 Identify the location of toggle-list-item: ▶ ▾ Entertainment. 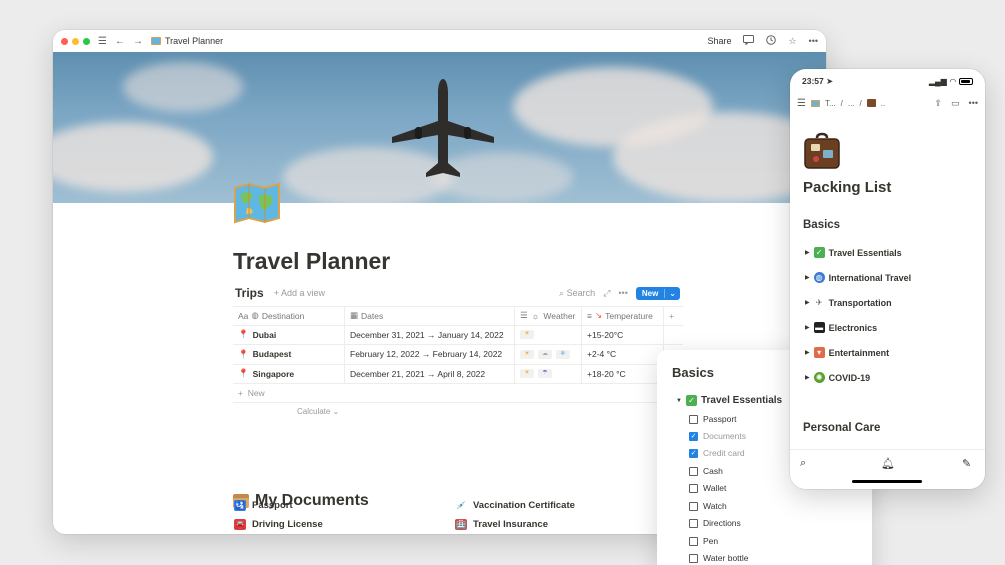
(847, 352).